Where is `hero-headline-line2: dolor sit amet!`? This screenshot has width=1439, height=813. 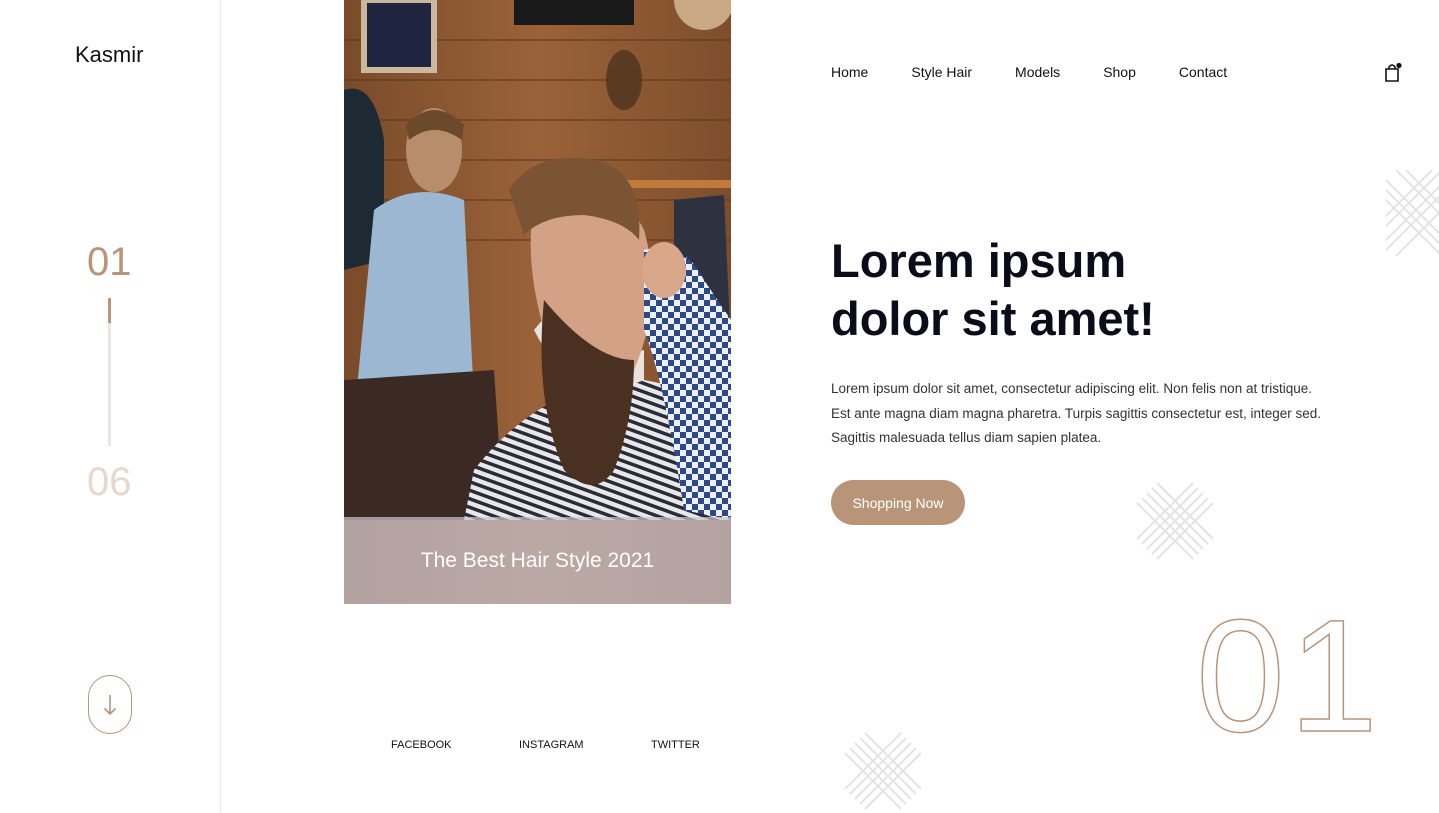
hero-headline-line2: dolor sit amet! is located at coordinates (993, 318).